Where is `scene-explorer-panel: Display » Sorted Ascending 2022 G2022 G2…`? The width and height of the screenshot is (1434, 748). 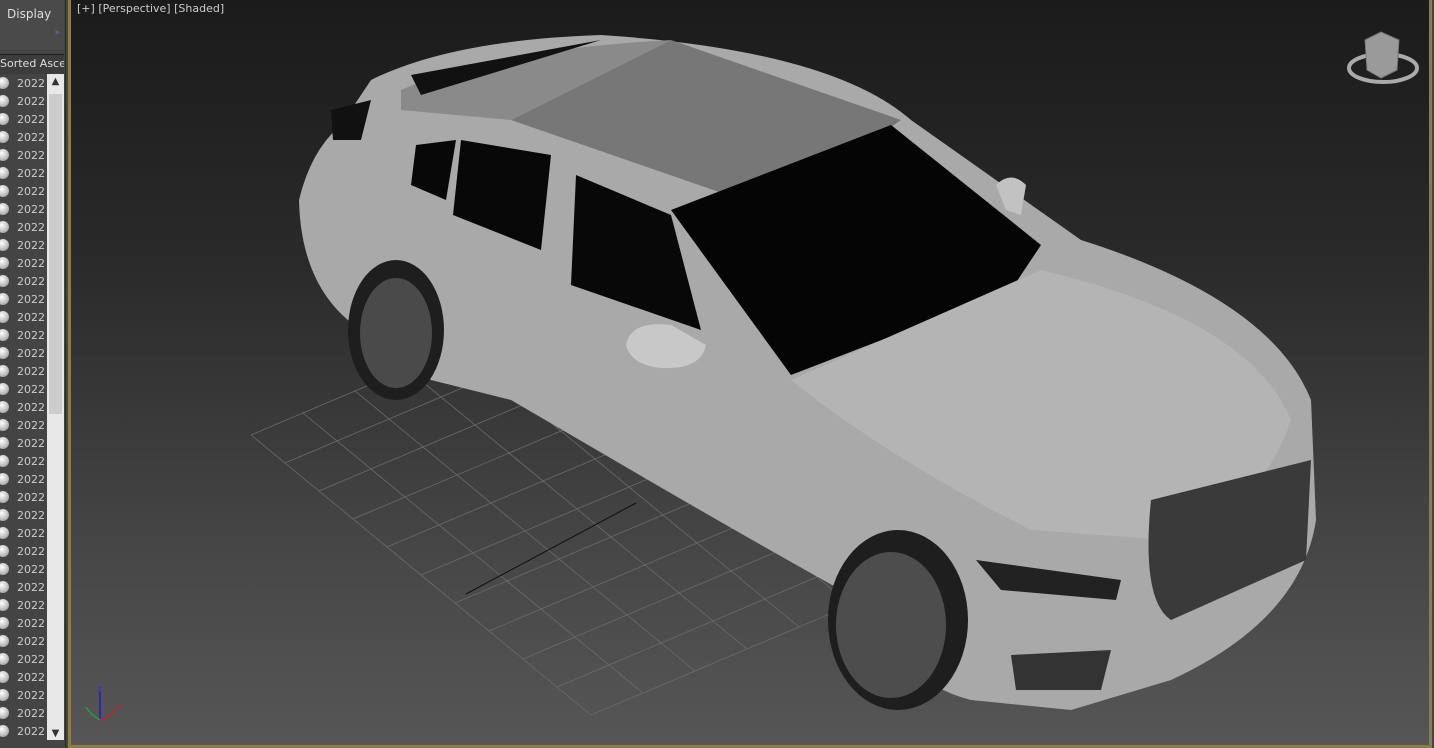
scene-explorer-panel: Display » Sorted Ascending 2022 G2022 G2… is located at coordinates (33, 374).